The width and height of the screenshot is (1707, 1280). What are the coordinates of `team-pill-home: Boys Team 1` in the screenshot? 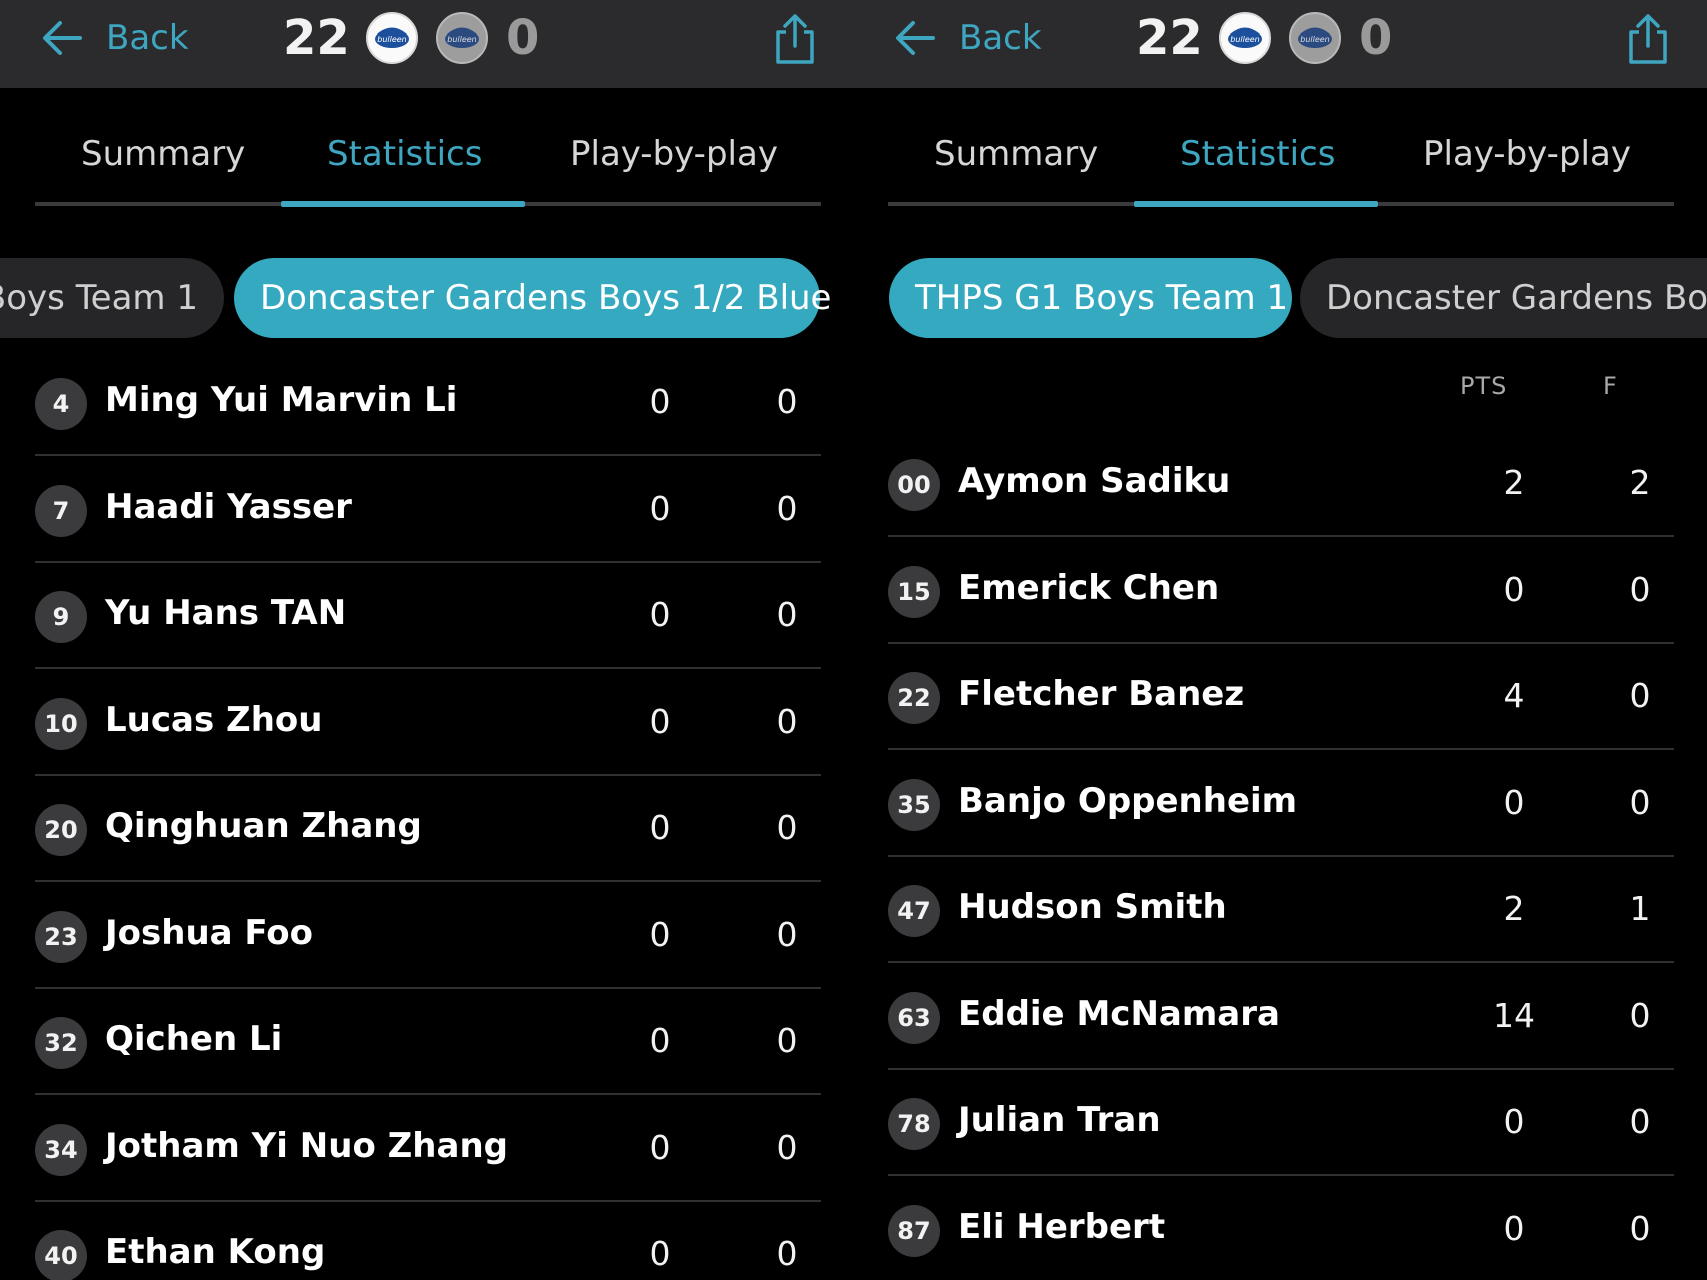 It's located at (112, 298).